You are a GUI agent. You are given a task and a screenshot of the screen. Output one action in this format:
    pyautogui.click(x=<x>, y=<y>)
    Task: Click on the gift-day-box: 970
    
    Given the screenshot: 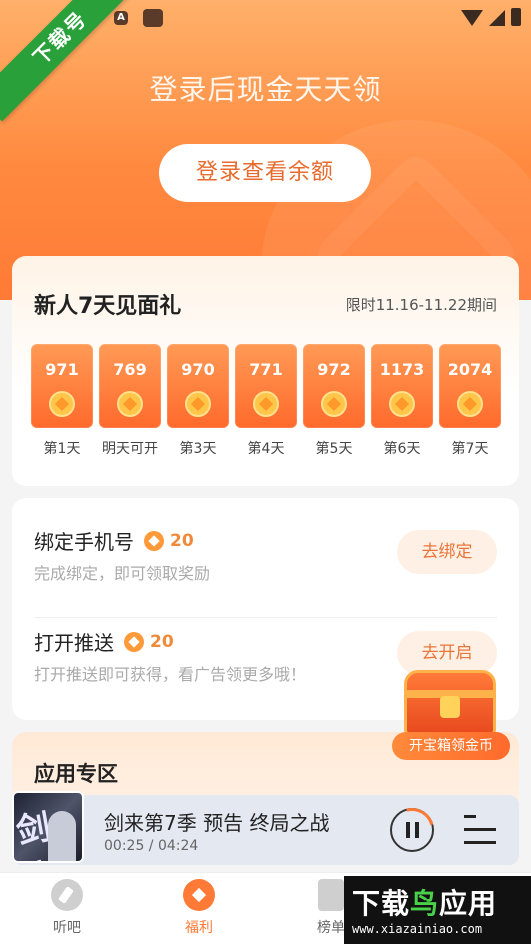 What is the action you would take?
    pyautogui.click(x=198, y=386)
    